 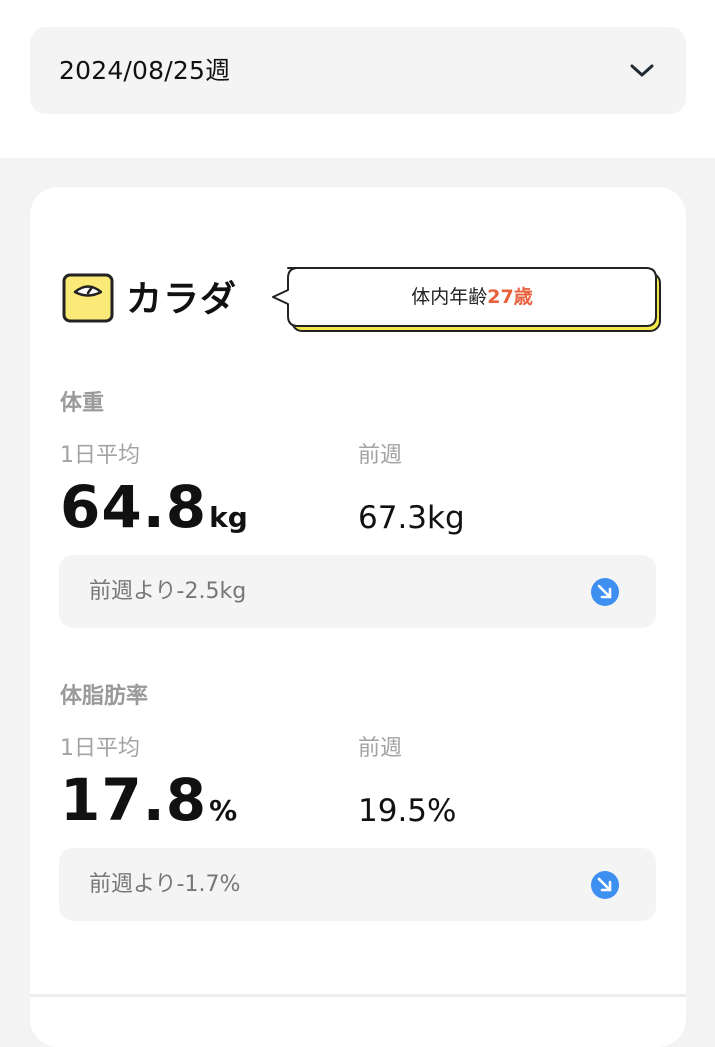 What do you see at coordinates (228, 517) in the screenshot?
I see `weight-avg-unit: kg` at bounding box center [228, 517].